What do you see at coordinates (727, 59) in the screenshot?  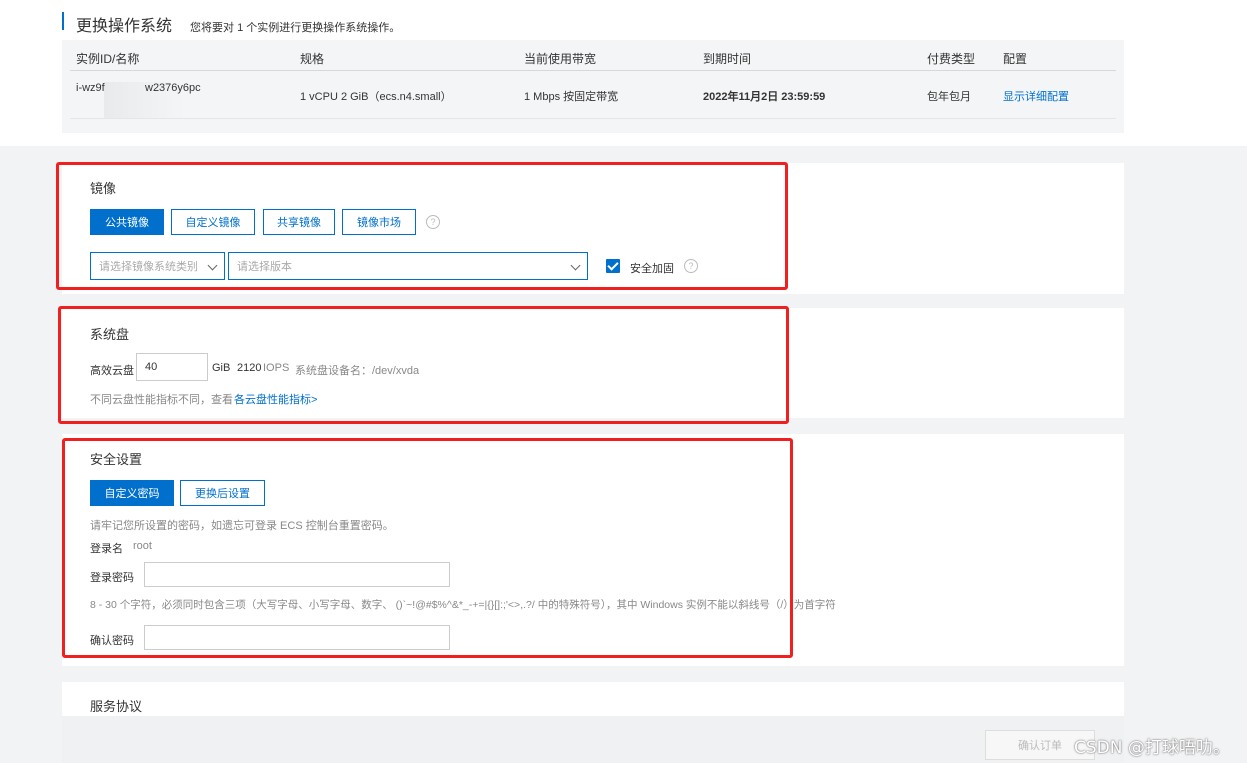 I see `col-header-expire: 到期时间` at bounding box center [727, 59].